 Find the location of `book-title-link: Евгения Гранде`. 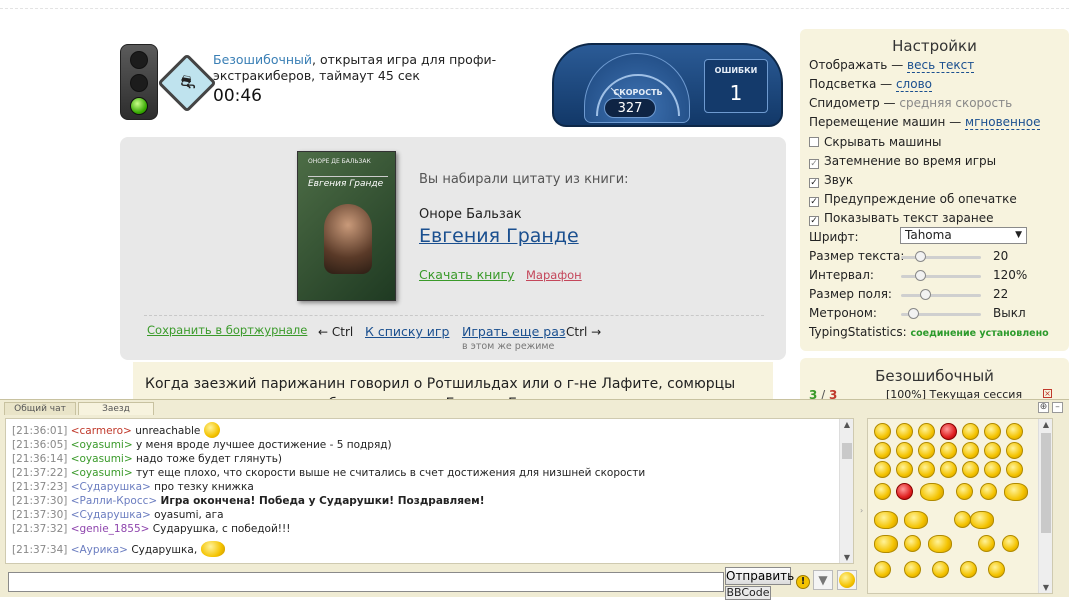

book-title-link: Евгения Гранде is located at coordinates (499, 236).